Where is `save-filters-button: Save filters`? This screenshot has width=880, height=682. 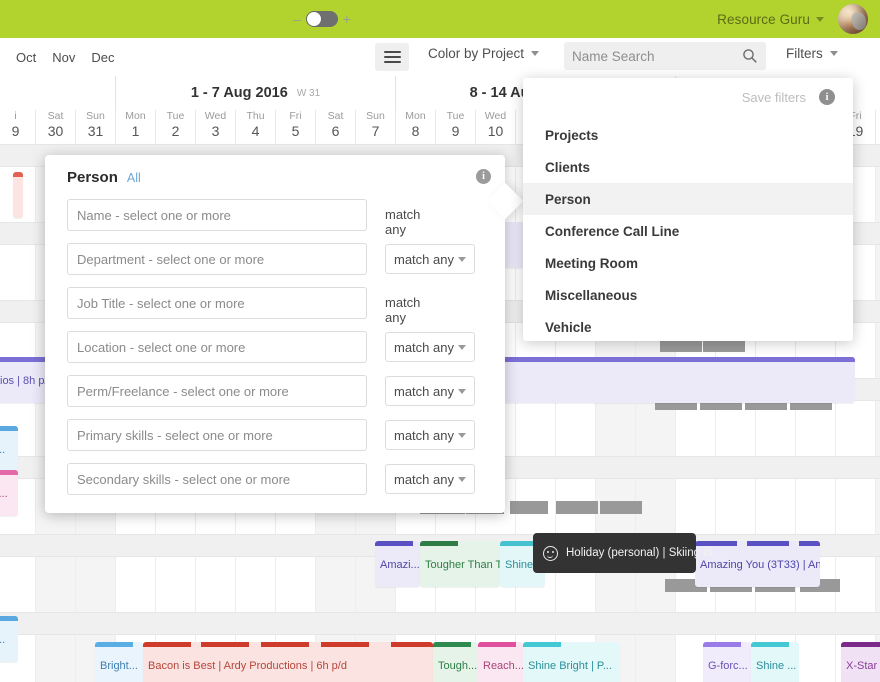
save-filters-button: Save filters is located at coordinates (774, 97).